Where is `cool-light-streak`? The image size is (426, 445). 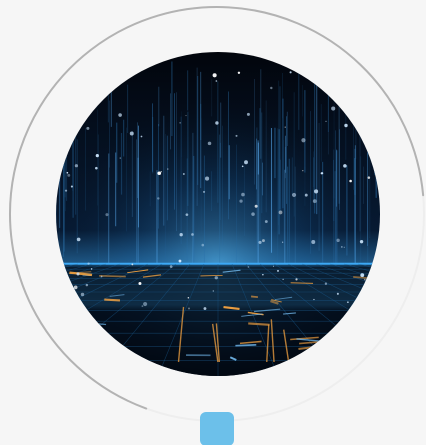 cool-light-streak is located at coordinates (246, 345).